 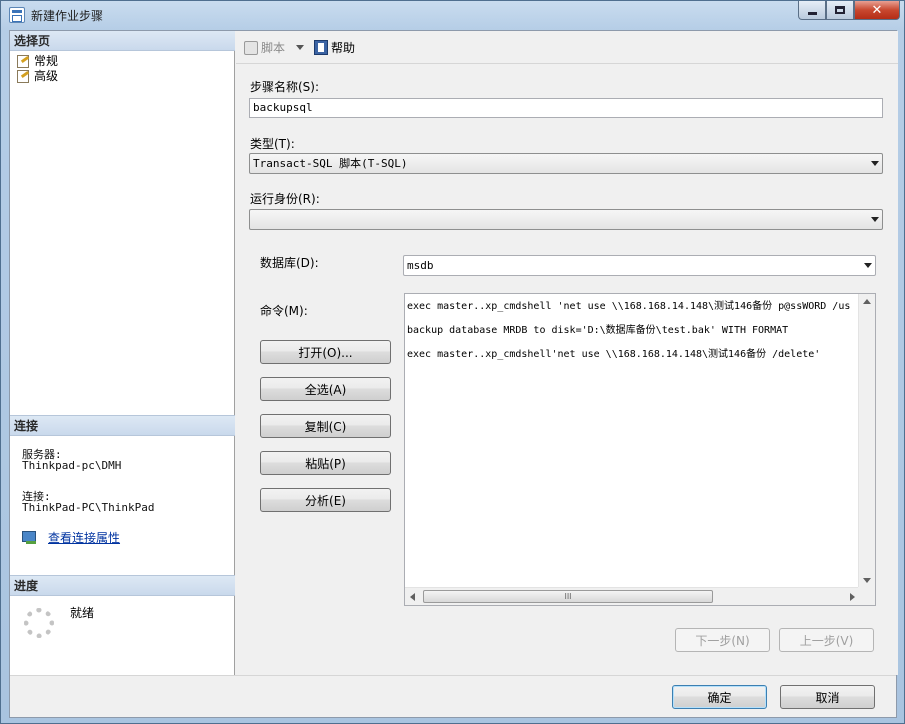 I want to click on page-item-advanced: 高级, so click(x=122, y=75).